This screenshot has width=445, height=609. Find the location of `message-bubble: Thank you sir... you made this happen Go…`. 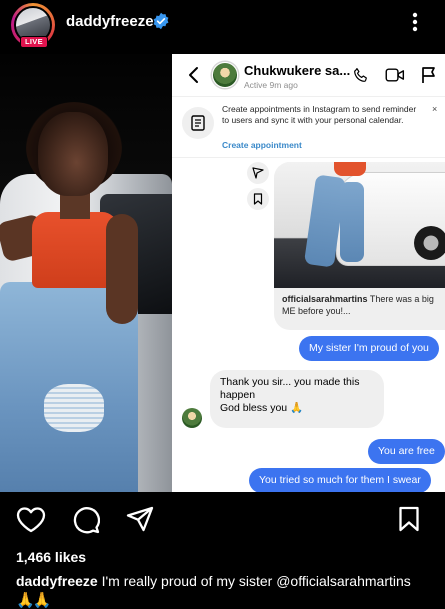

message-bubble: Thank you sir... you made this happen Go… is located at coordinates (297, 399).